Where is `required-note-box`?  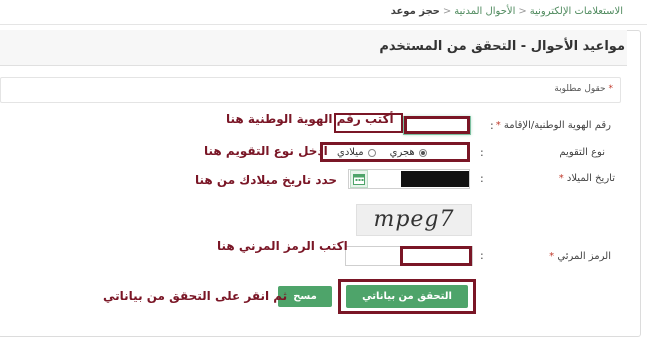 required-note-box is located at coordinates (310, 90).